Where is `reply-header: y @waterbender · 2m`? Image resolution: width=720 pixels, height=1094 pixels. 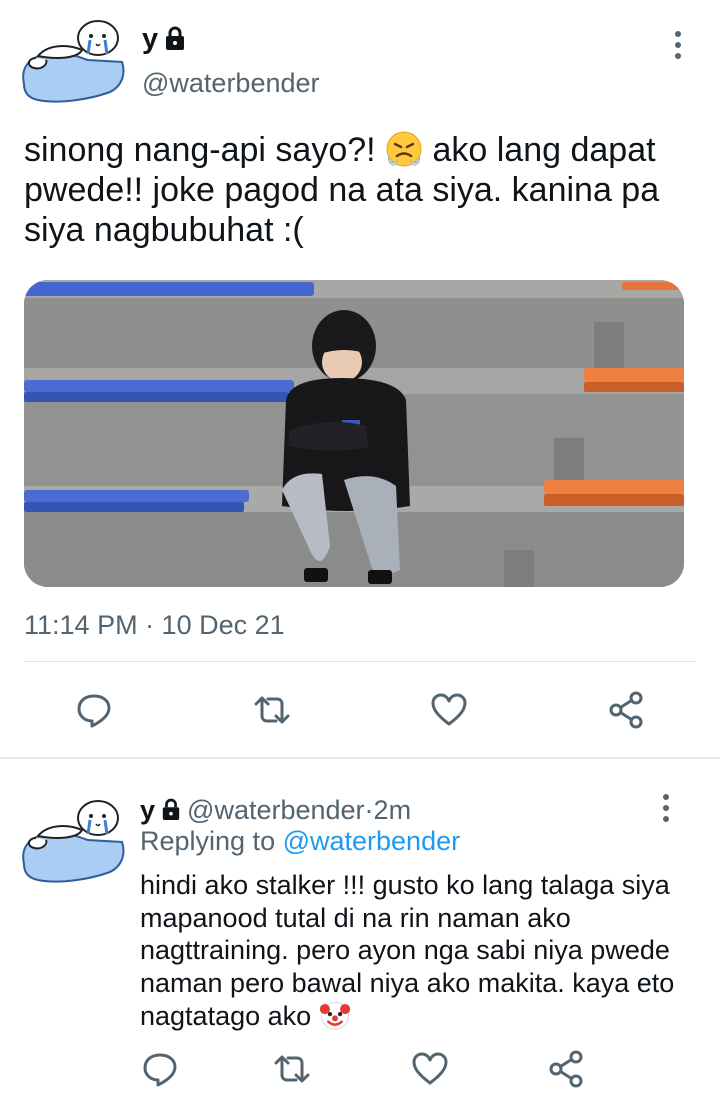
reply-header: y @waterbender · 2m is located at coordinates (275, 810).